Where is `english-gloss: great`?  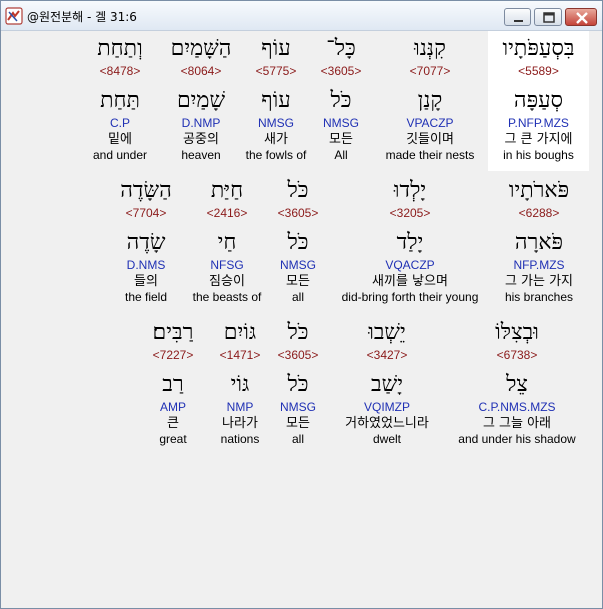
english-gloss: great is located at coordinates (173, 439).